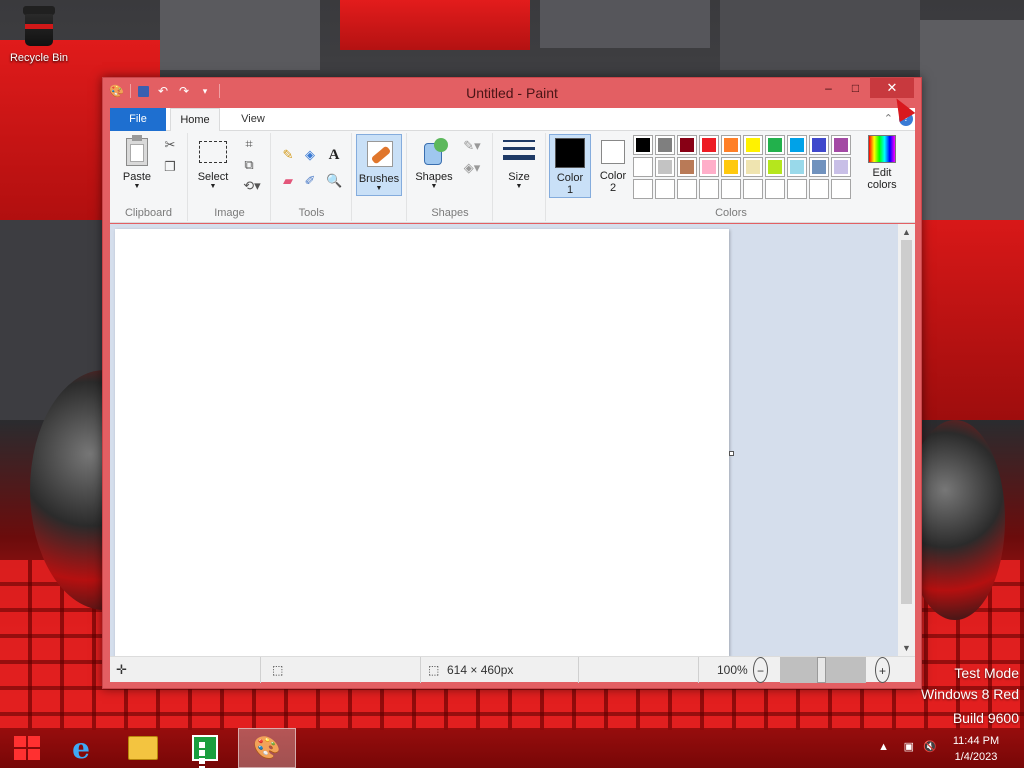 Image resolution: width=1024 pixels, height=768 pixels. What do you see at coordinates (883, 747) in the screenshot?
I see `show-hidden-icons-icon: ▲` at bounding box center [883, 747].